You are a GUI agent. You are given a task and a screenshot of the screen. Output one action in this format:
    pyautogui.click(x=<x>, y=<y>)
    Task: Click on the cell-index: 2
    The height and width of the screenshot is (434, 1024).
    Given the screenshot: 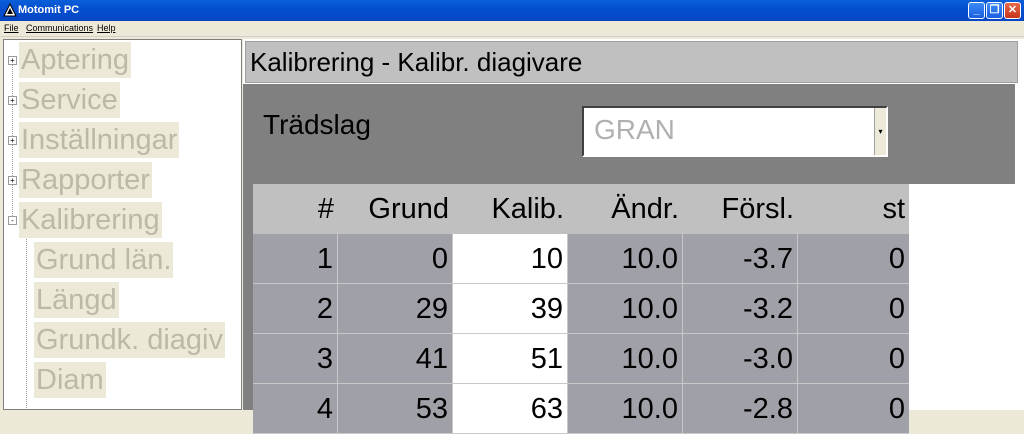 What is the action you would take?
    pyautogui.click(x=295, y=309)
    